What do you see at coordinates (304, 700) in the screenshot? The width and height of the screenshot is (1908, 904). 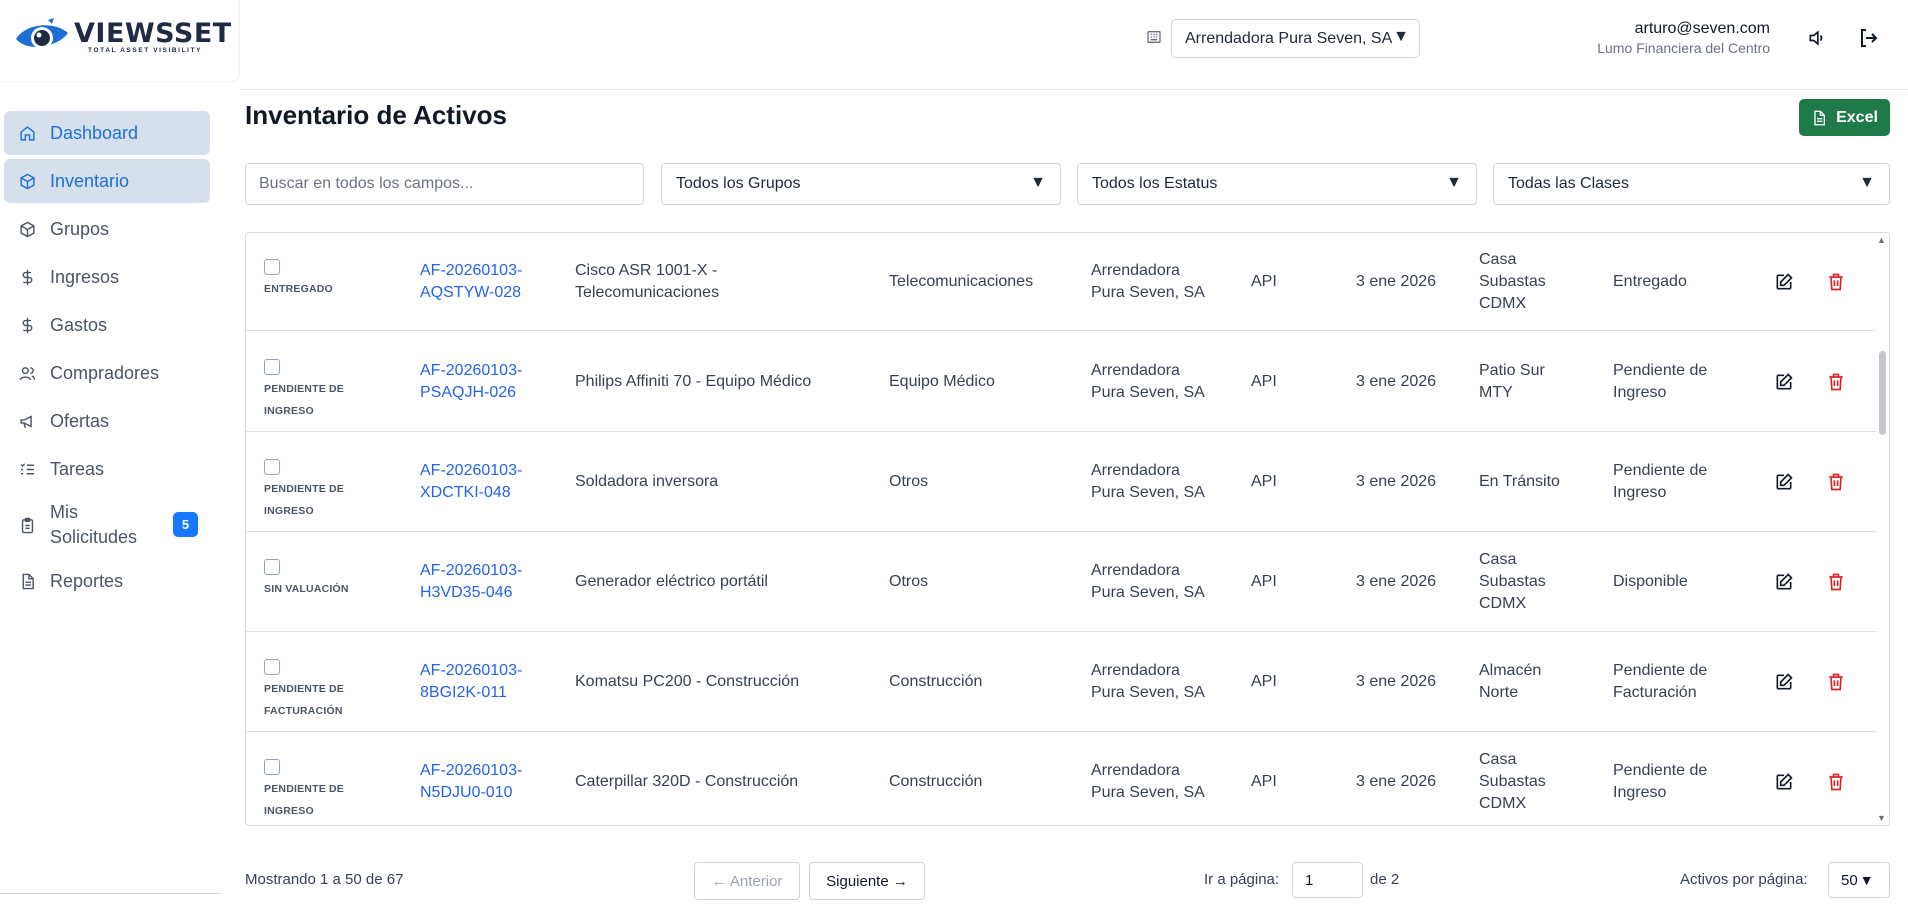 I see `row-status-label: PENDIENTE DE FACTURACIÓN` at bounding box center [304, 700].